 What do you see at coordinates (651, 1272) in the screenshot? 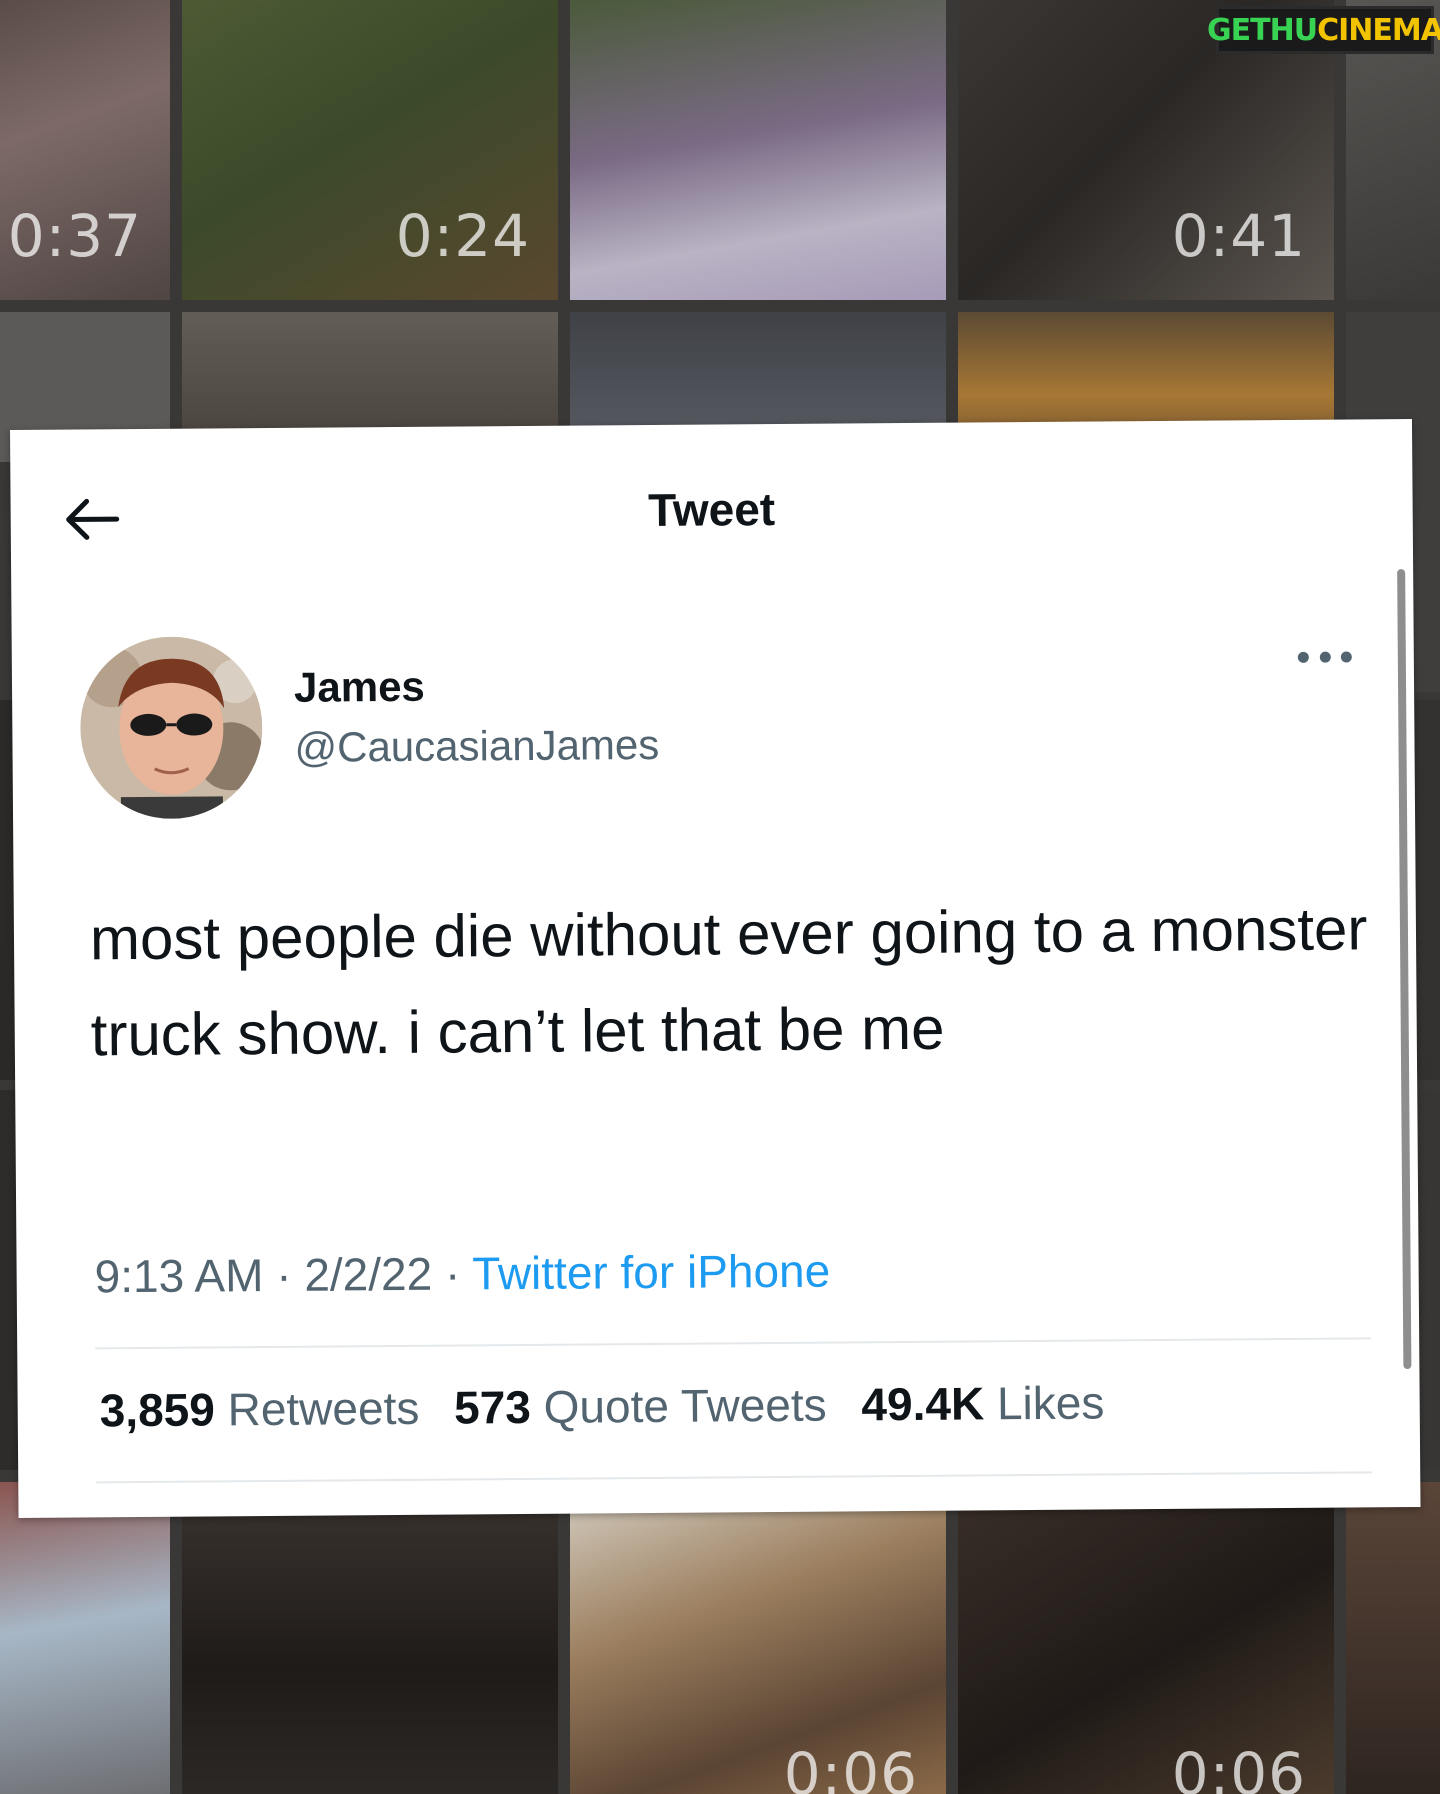
I see `tweet-source-link: Twitter for iPhone` at bounding box center [651, 1272].